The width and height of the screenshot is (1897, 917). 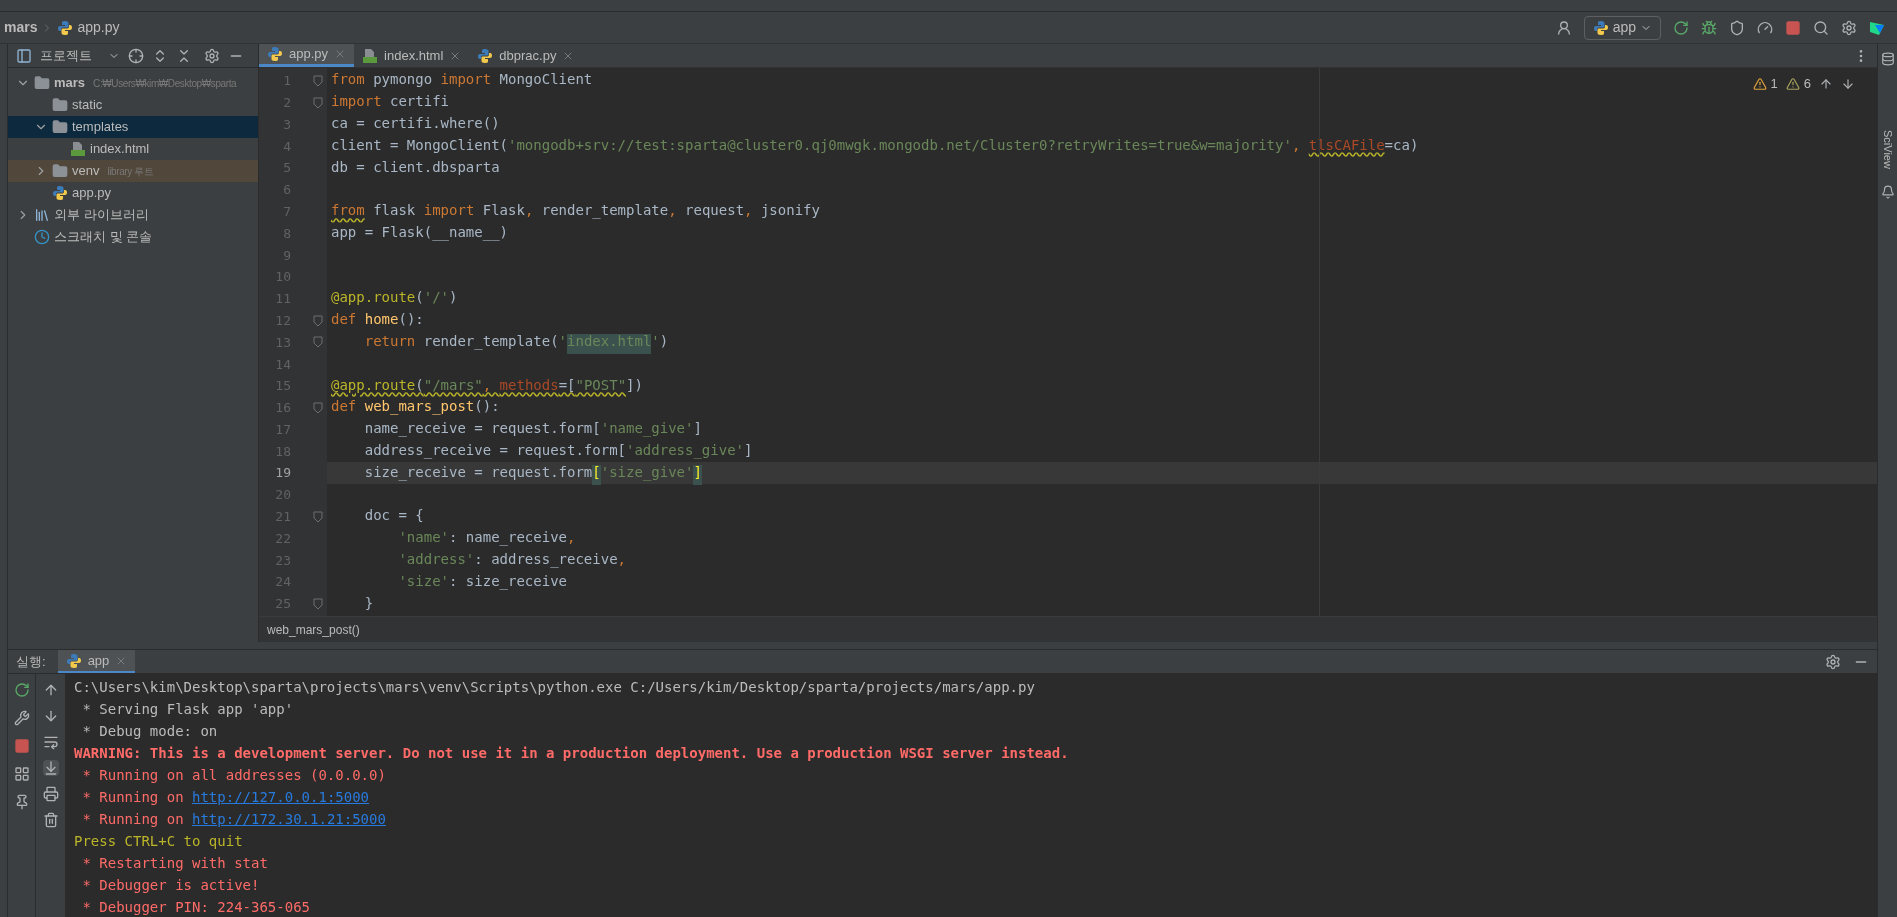 I want to click on breadcrumb-item: mars, so click(x=21, y=27).